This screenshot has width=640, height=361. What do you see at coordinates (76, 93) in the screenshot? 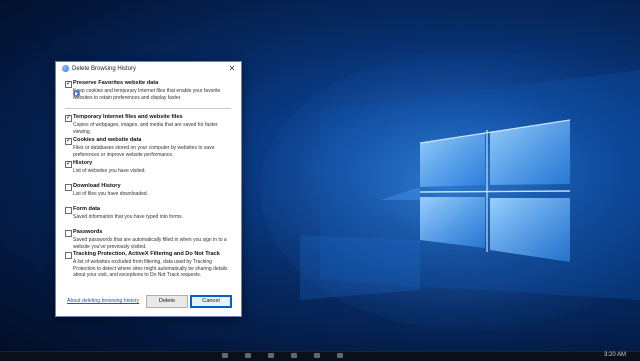
I see `mouse-pointer-icon` at bounding box center [76, 93].